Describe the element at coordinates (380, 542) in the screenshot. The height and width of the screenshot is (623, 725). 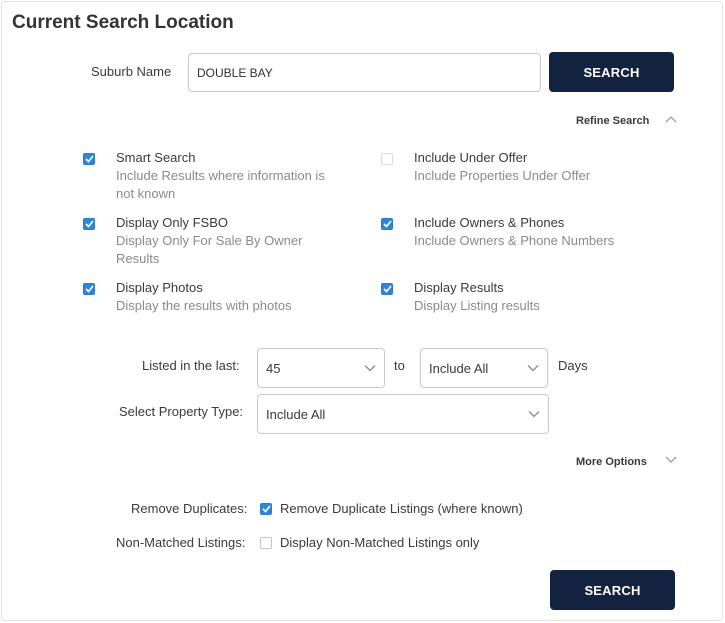
I see `non-matched-option: Display Non-Matched Listings only` at that location.